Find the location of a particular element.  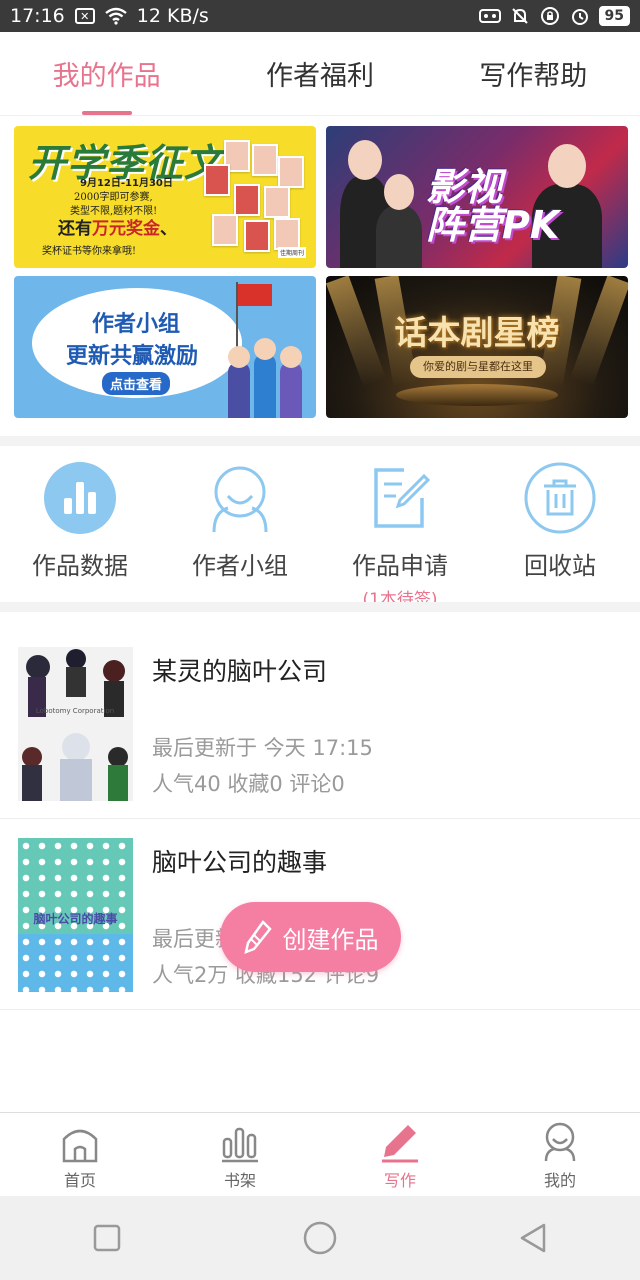

nav-label: 首页 is located at coordinates (79, 1180).